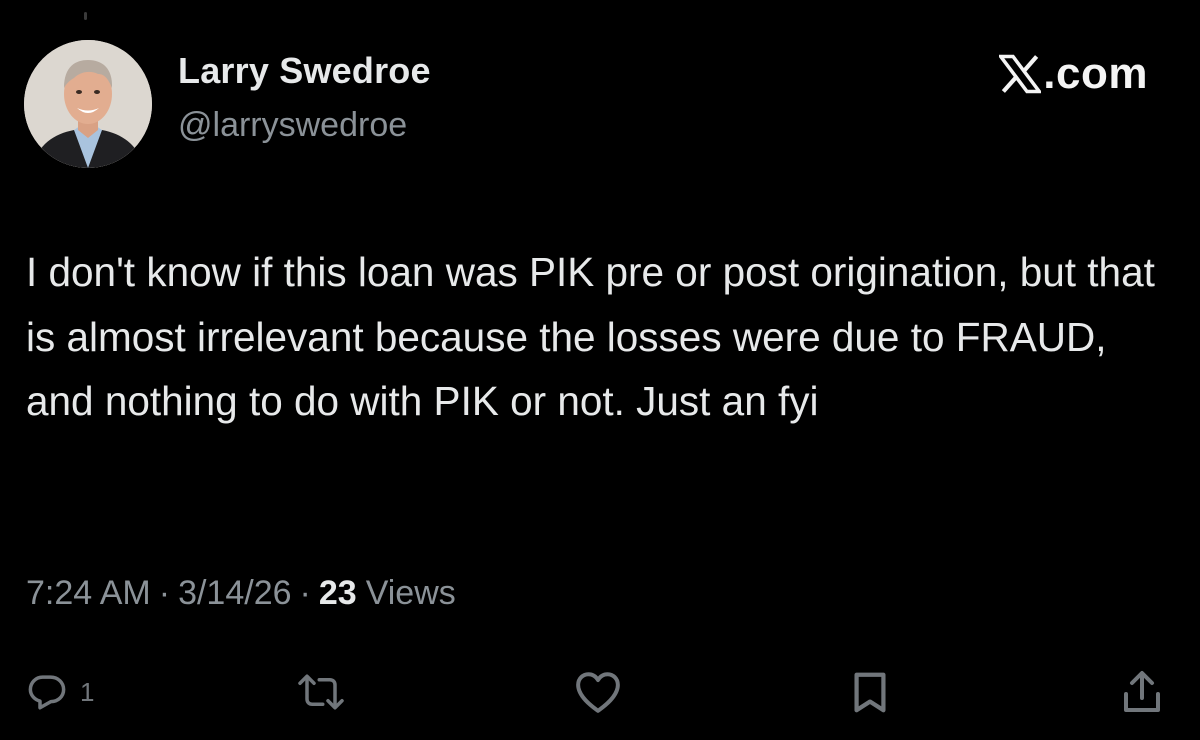  I want to click on bookmark-icon, so click(870, 692).